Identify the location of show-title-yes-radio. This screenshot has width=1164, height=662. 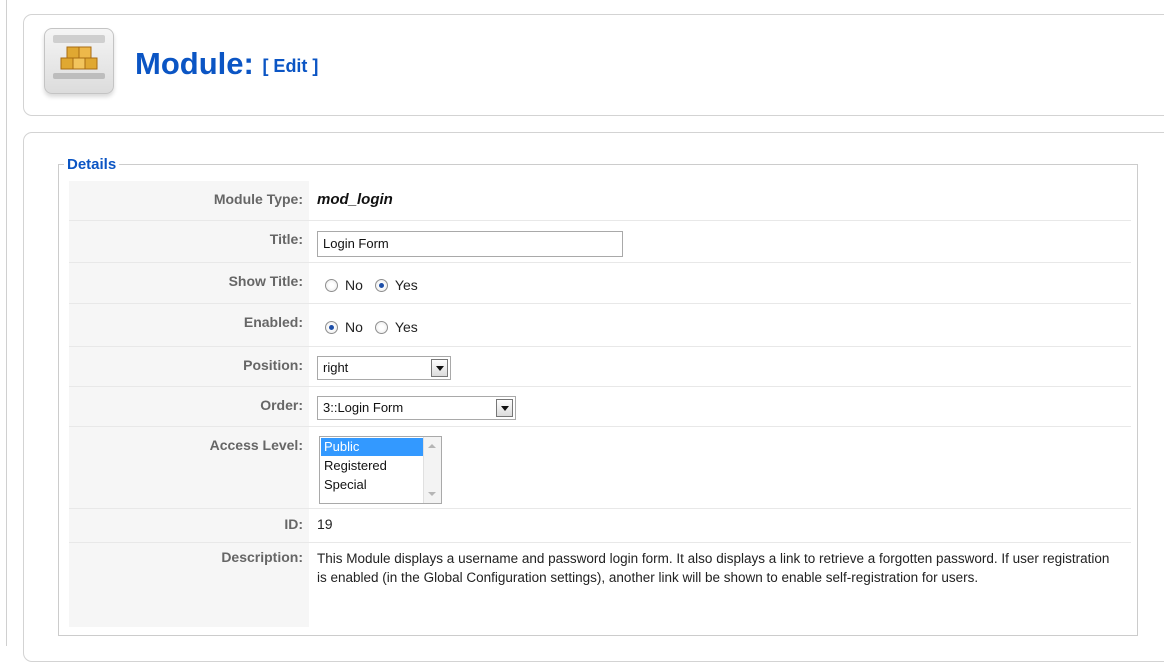
(381, 285).